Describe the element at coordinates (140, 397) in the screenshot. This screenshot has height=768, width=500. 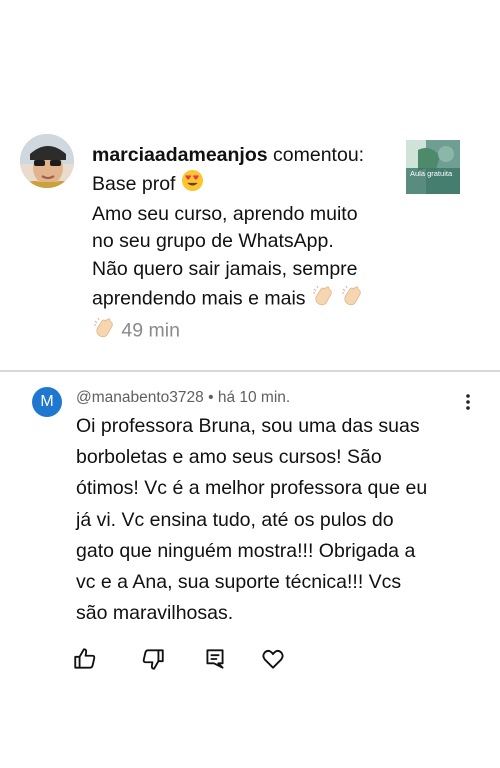
I see `comment-author: @manabento3728` at that location.